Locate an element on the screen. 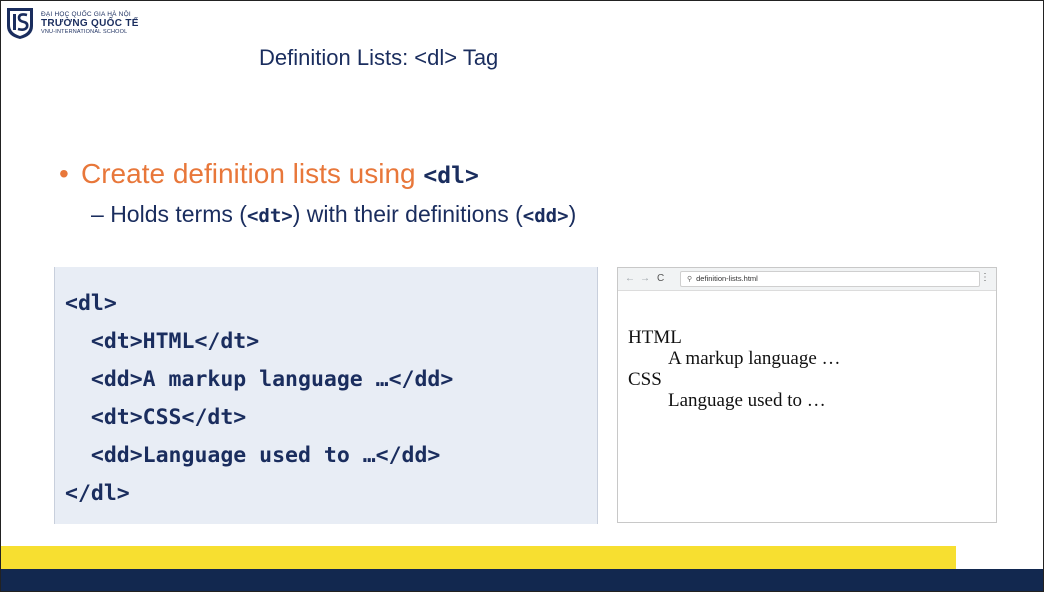 The width and height of the screenshot is (1044, 592). search-icon: ⚲ is located at coordinates (690, 279).